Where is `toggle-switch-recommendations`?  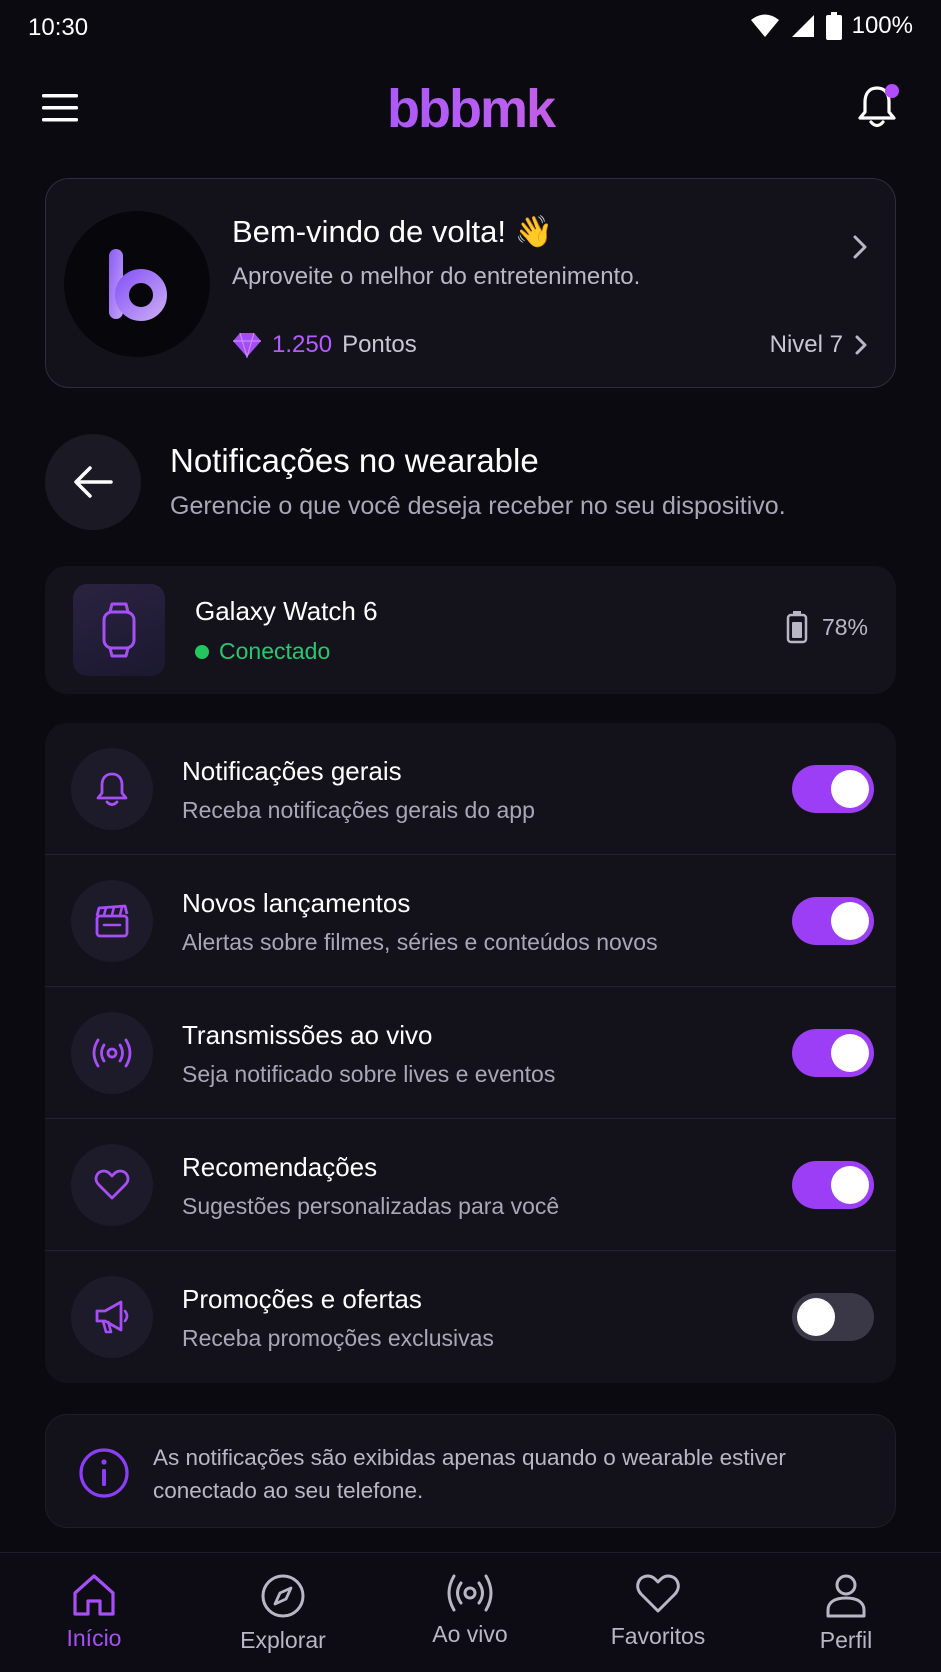 toggle-switch-recommendations is located at coordinates (833, 1185).